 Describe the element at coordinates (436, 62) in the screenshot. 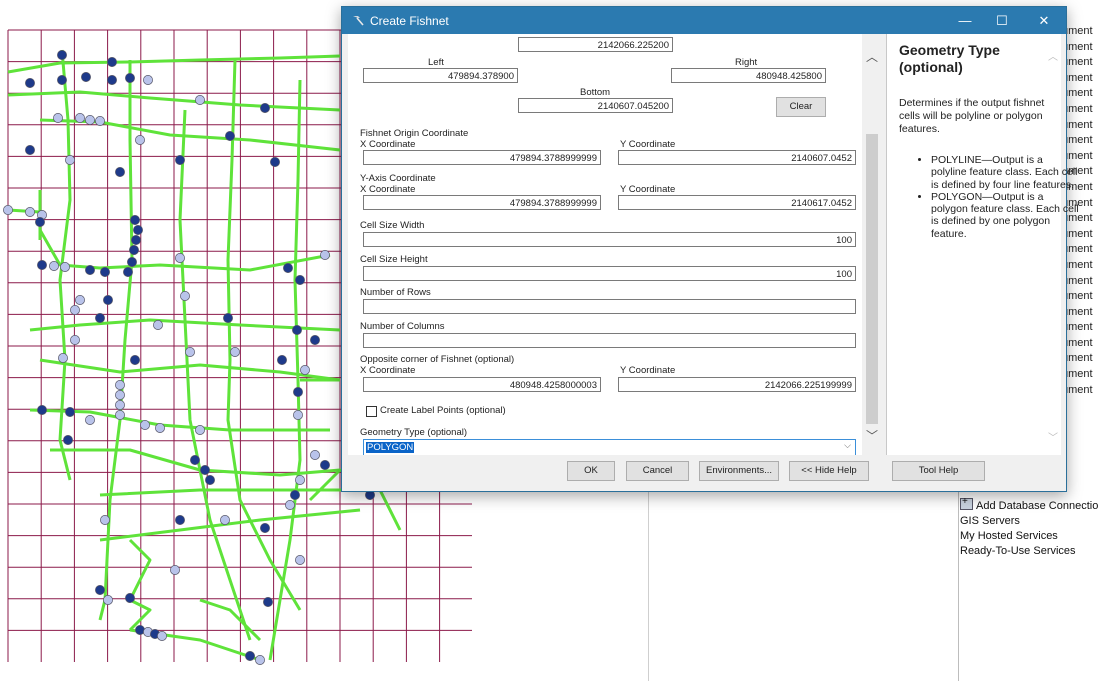

I see `extent-left-label: Left` at that location.